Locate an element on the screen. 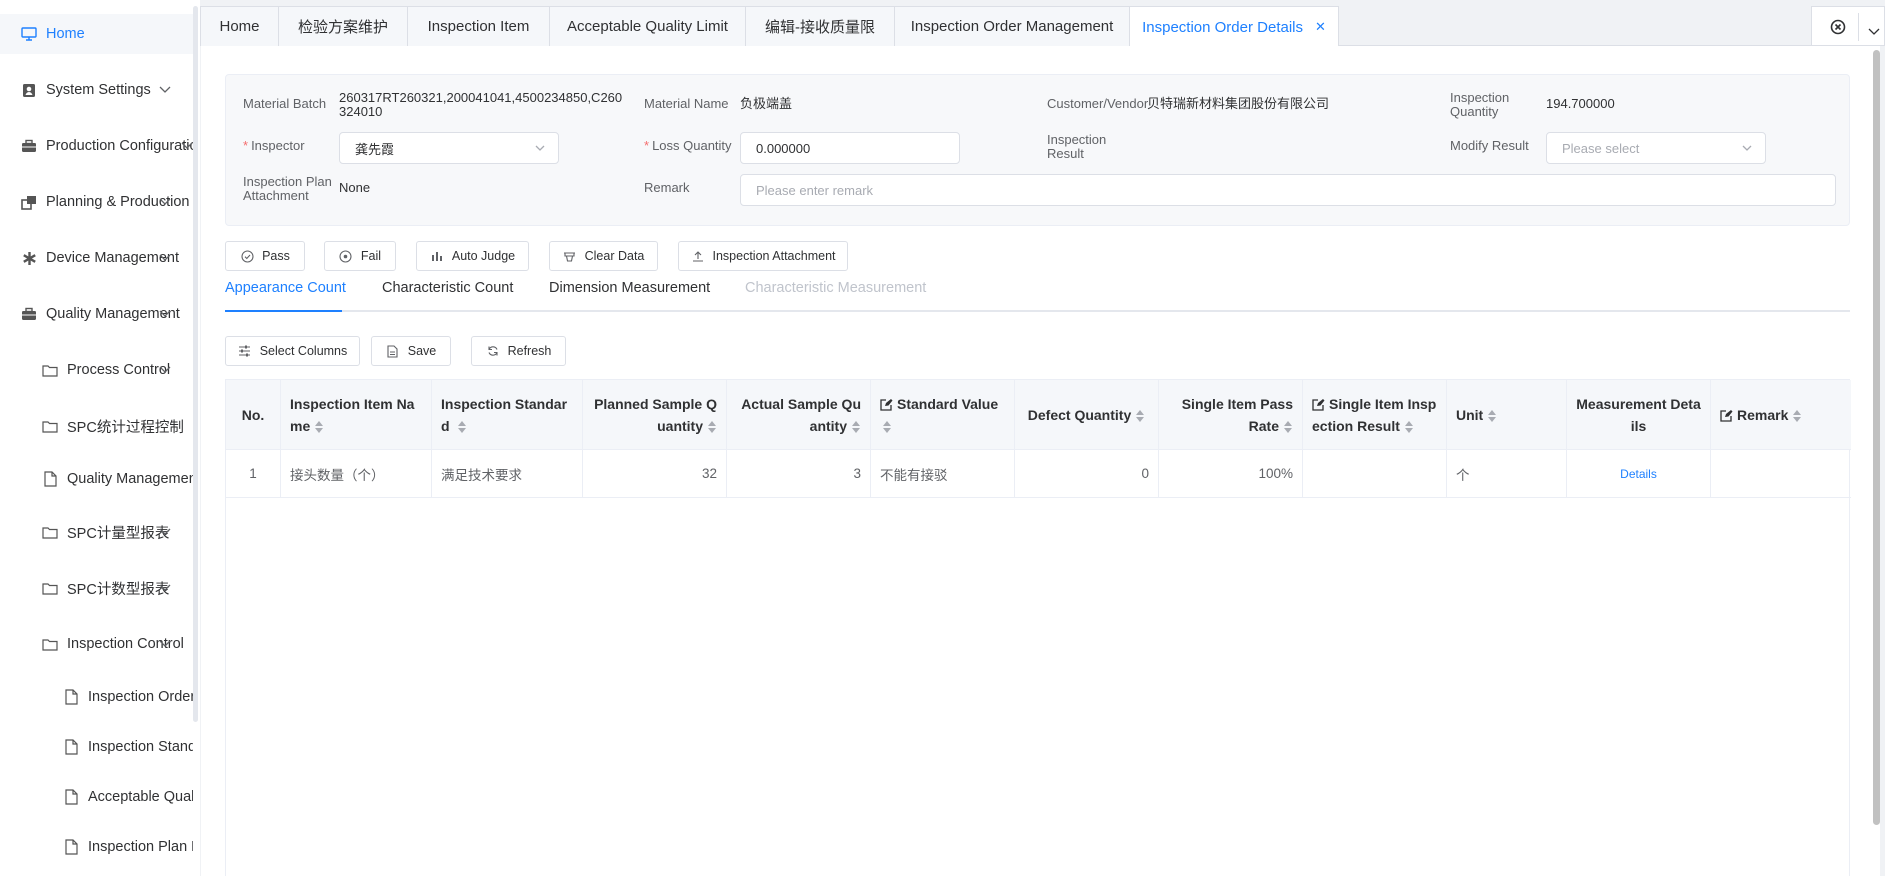 The height and width of the screenshot is (876, 1885). sidebar-item-spc-process-control: SPC统计过程控制 is located at coordinates (96, 426).